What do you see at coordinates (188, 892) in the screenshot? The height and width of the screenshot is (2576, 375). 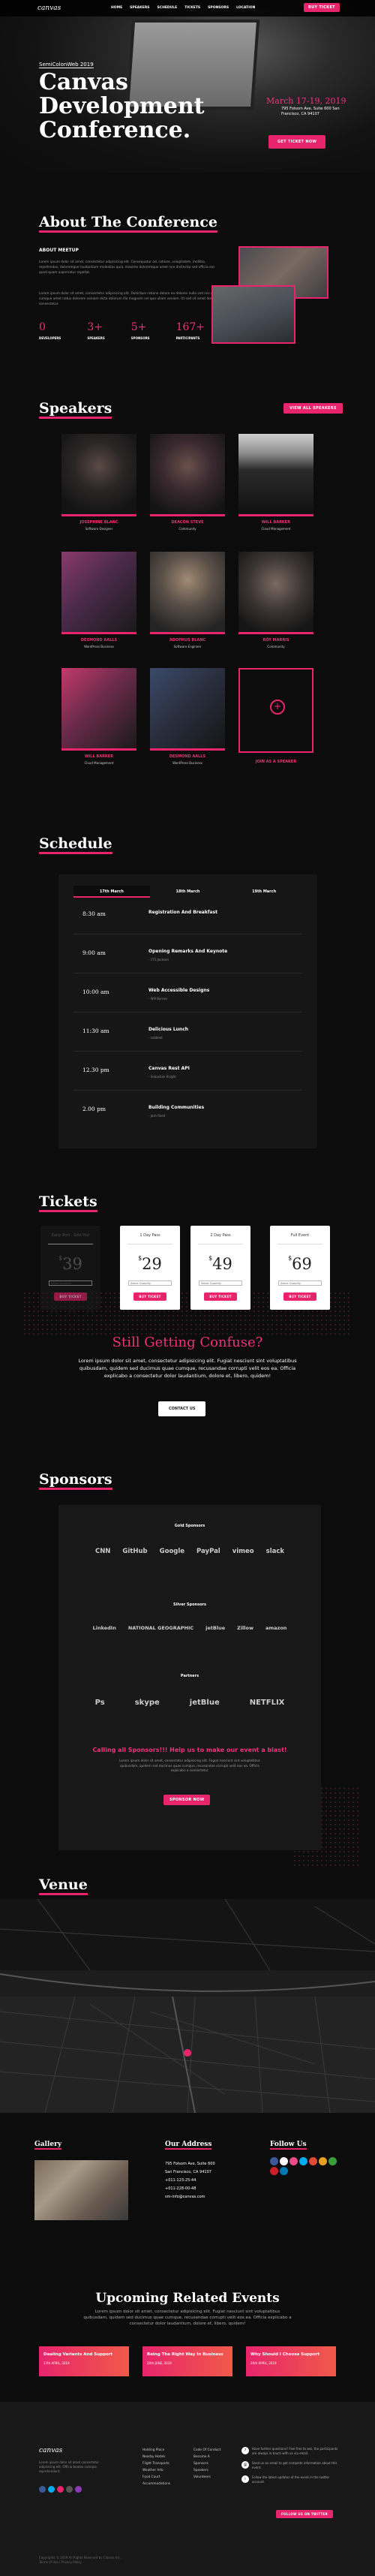 I see `tab-day-2: 18th March` at bounding box center [188, 892].